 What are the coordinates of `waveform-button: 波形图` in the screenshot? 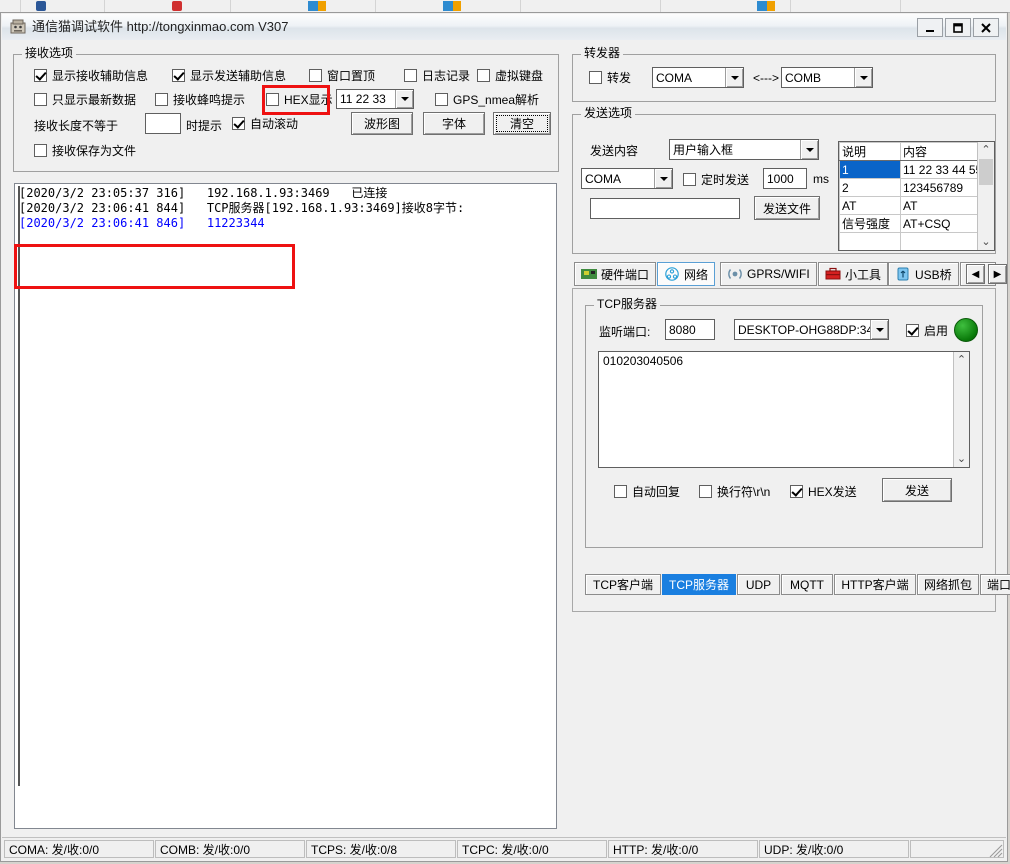 It's located at (382, 123).